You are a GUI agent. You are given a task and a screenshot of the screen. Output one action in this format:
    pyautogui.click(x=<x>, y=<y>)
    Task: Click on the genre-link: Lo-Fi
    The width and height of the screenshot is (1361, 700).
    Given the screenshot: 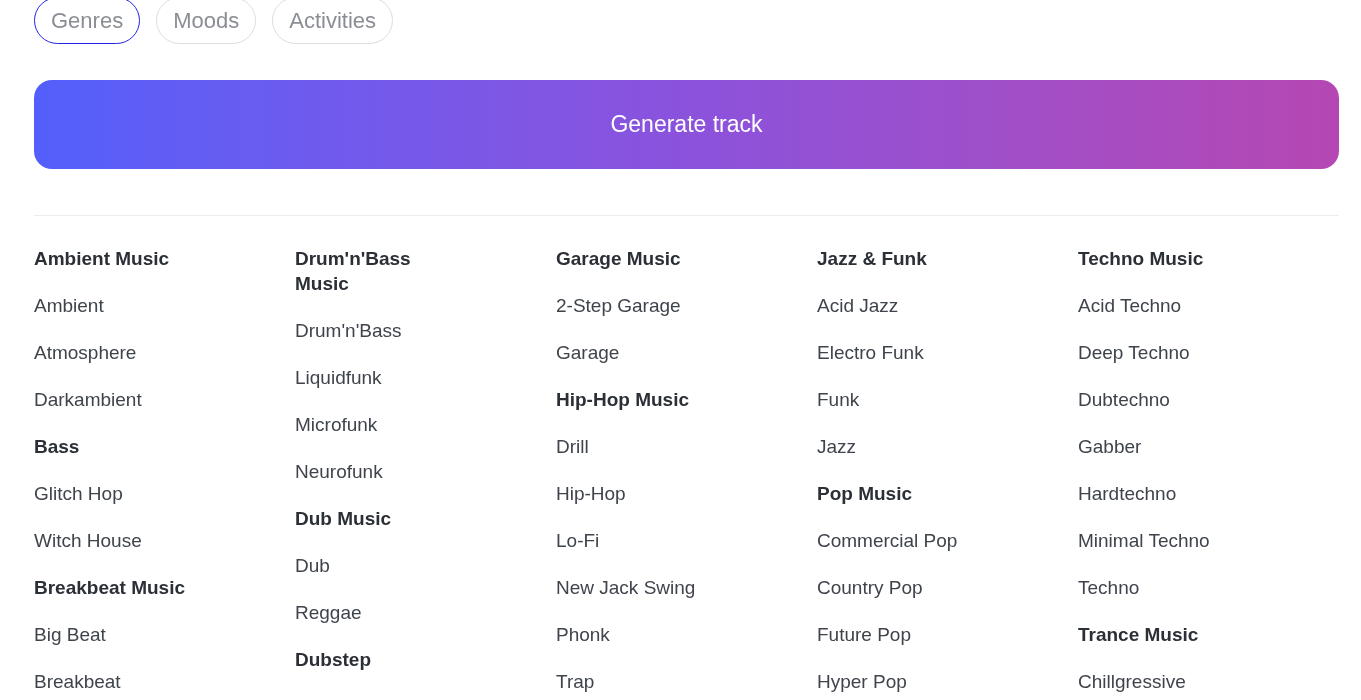 What is the action you would take?
    pyautogui.click(x=578, y=540)
    